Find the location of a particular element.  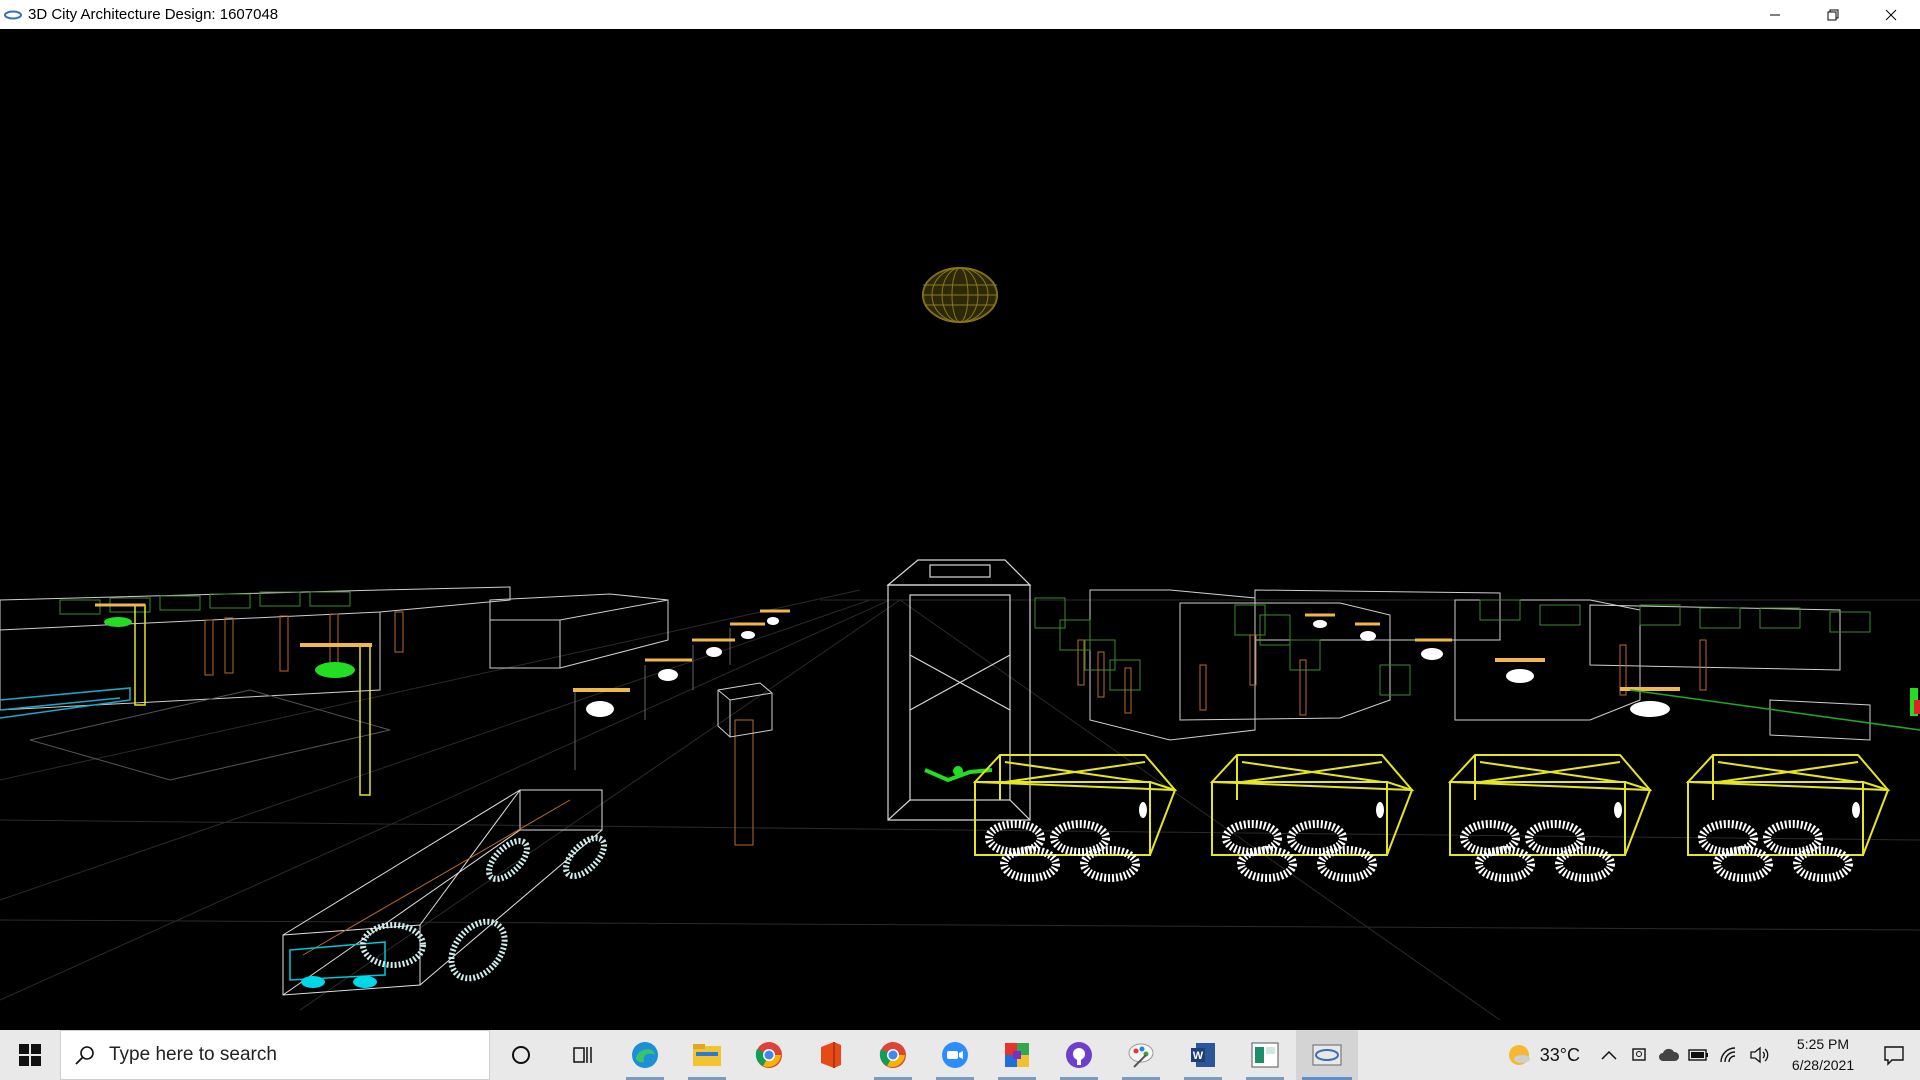

trees-right is located at coordinates (1452, 646).